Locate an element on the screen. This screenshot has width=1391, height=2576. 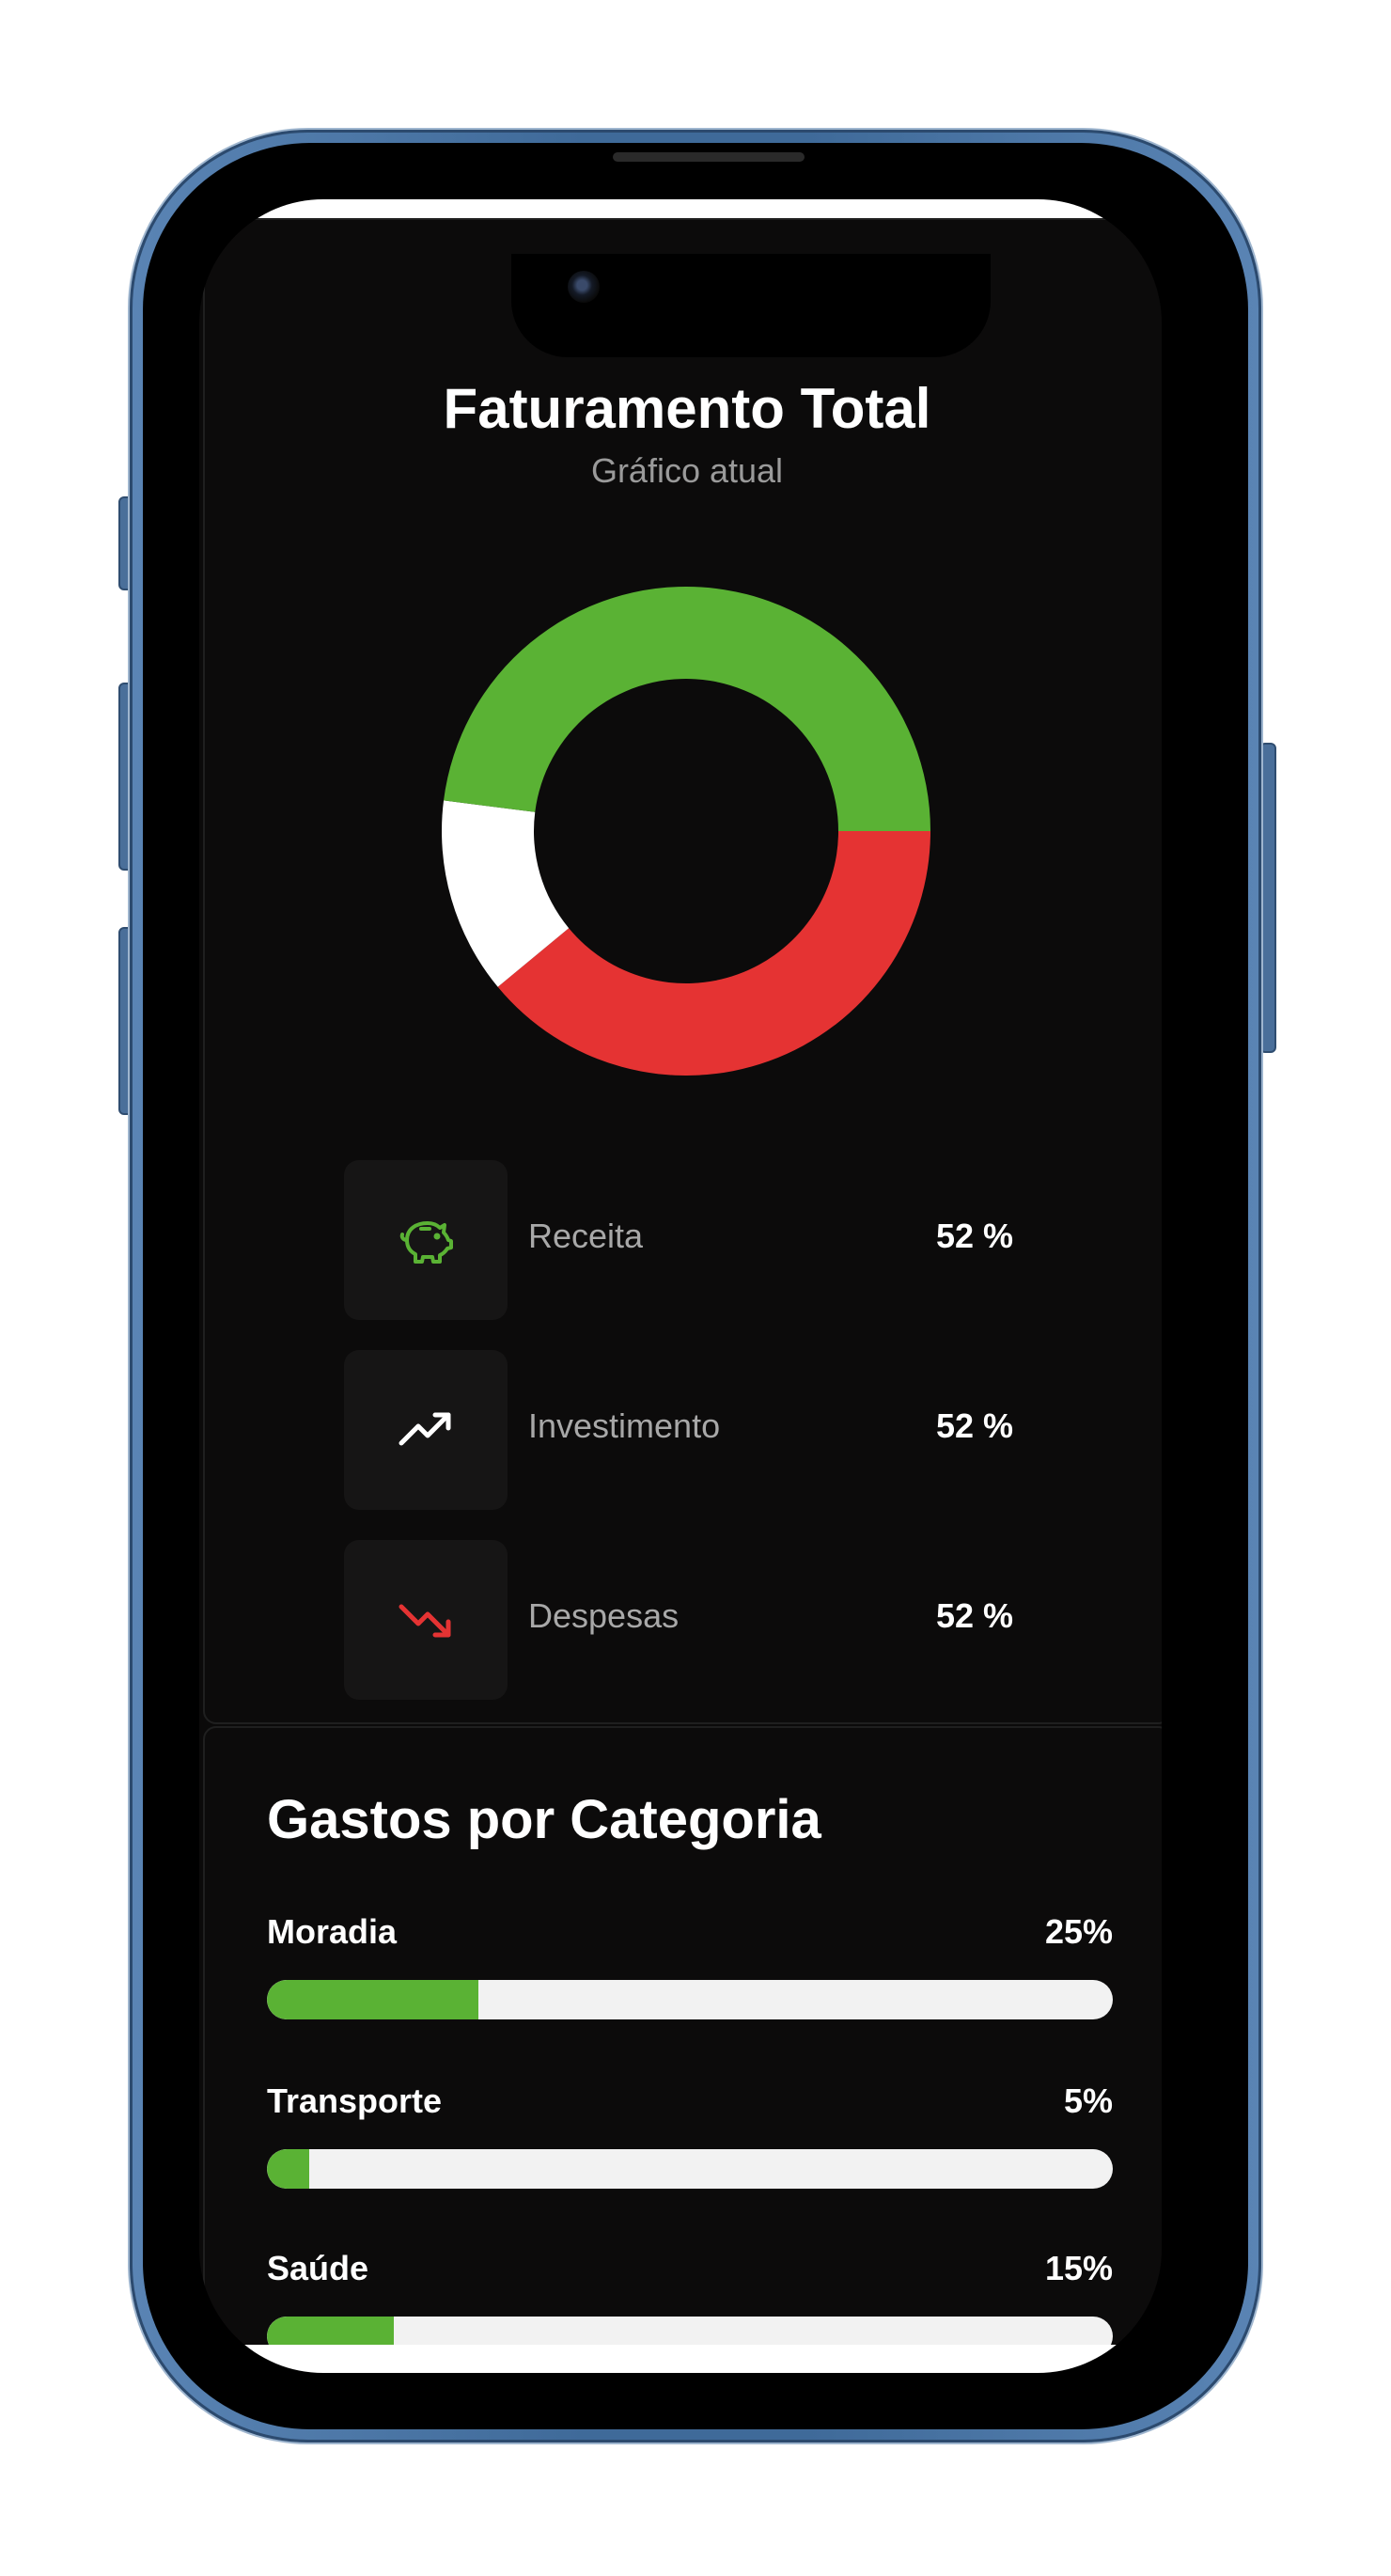
donut-chart is located at coordinates (686, 832).